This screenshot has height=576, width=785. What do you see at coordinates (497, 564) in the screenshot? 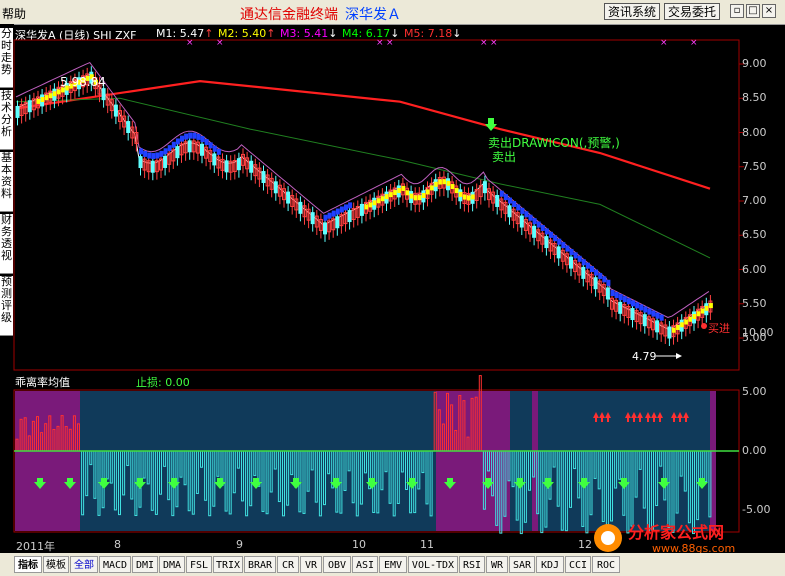
I see `indicator-tab-wr: WR` at bounding box center [497, 564].